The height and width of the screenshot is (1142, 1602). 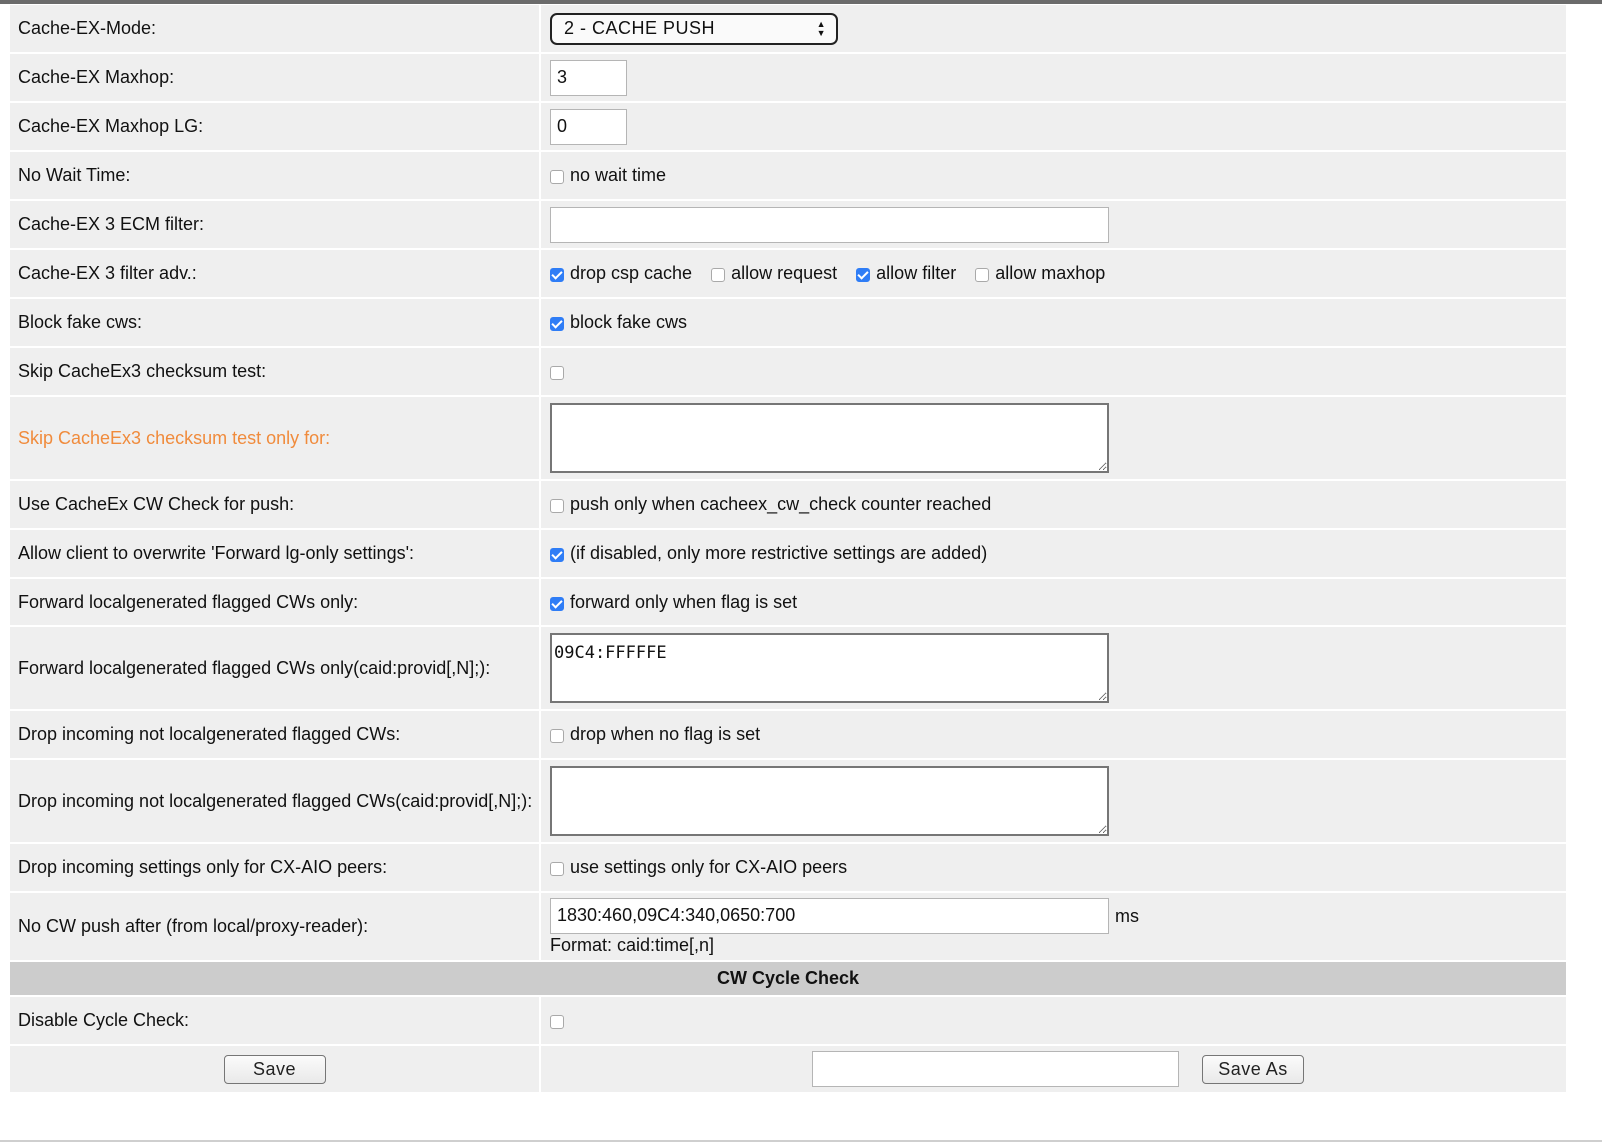 What do you see at coordinates (618, 175) in the screenshot?
I see `no-wait-checkbox-label: no wait time` at bounding box center [618, 175].